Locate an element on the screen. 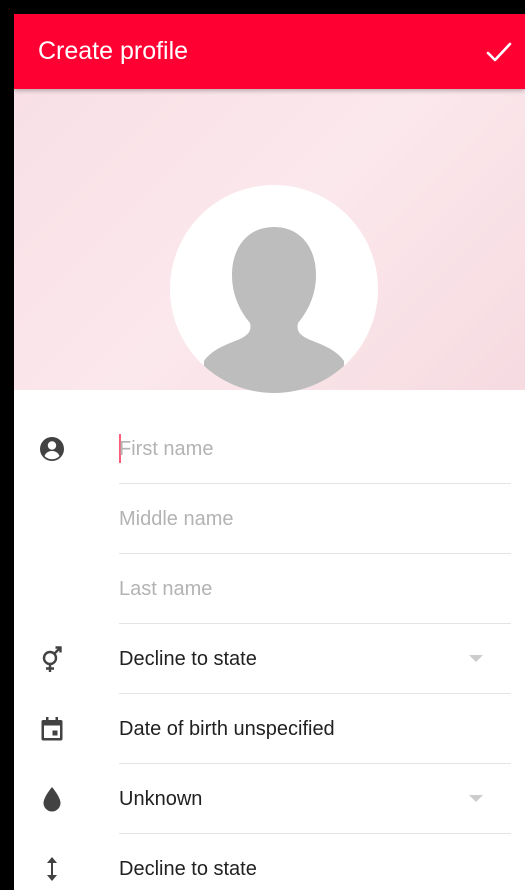  middle-name-row is located at coordinates (269, 518).